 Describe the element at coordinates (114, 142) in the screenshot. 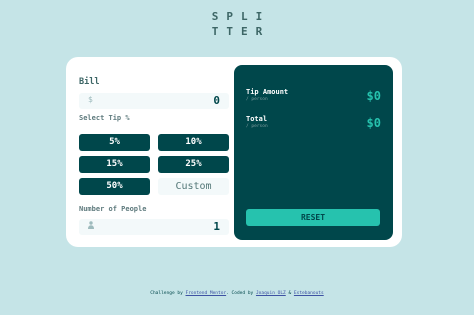

I see `tip-5-button: 5%` at that location.